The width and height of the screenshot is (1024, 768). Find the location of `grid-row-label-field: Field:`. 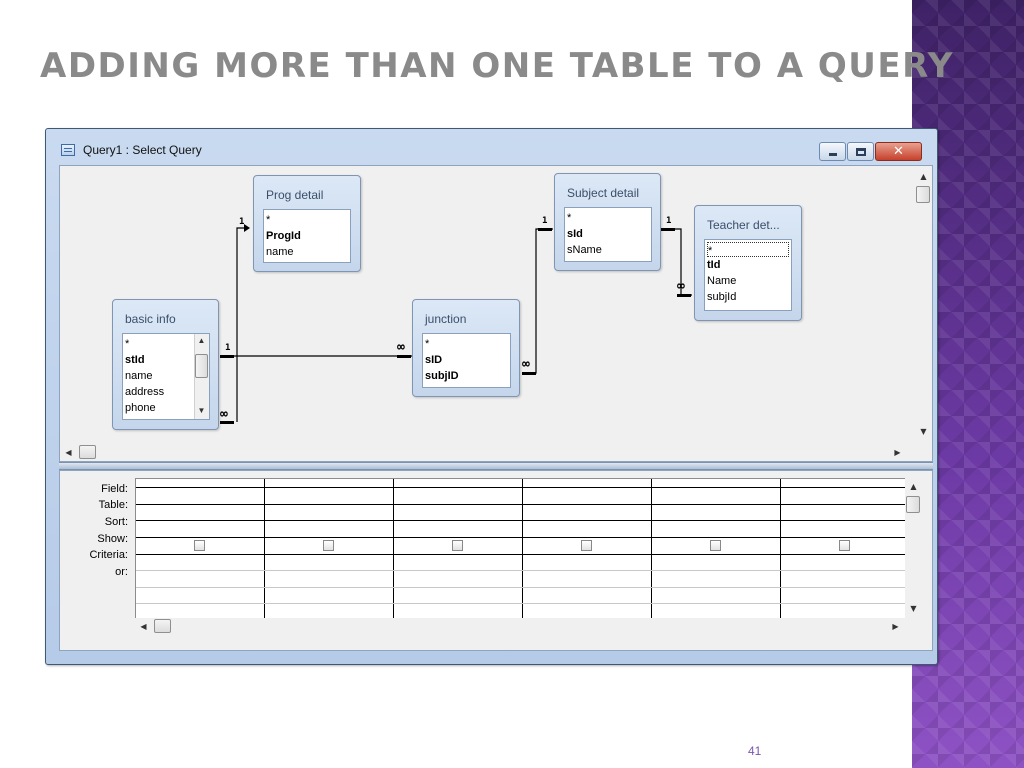

grid-row-label-field: Field: is located at coordinates (114, 489).